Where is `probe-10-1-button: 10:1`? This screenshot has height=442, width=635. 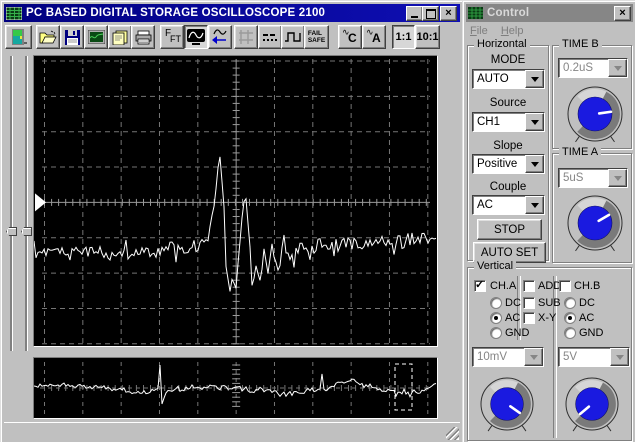
probe-10-1-button: 10:1 is located at coordinates (427, 37).